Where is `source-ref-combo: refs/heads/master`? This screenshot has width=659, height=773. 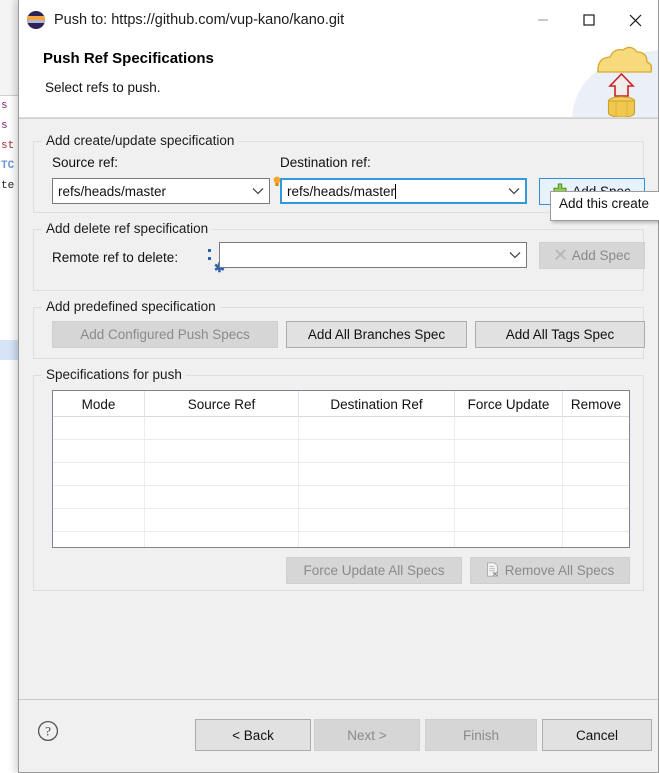
source-ref-combo: refs/heads/master is located at coordinates (161, 191).